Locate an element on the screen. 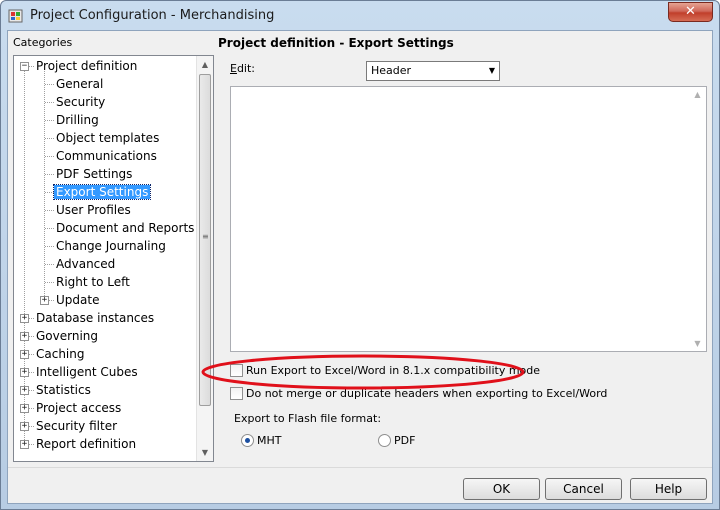  chevron-down-icon: ▼ is located at coordinates (491, 70).